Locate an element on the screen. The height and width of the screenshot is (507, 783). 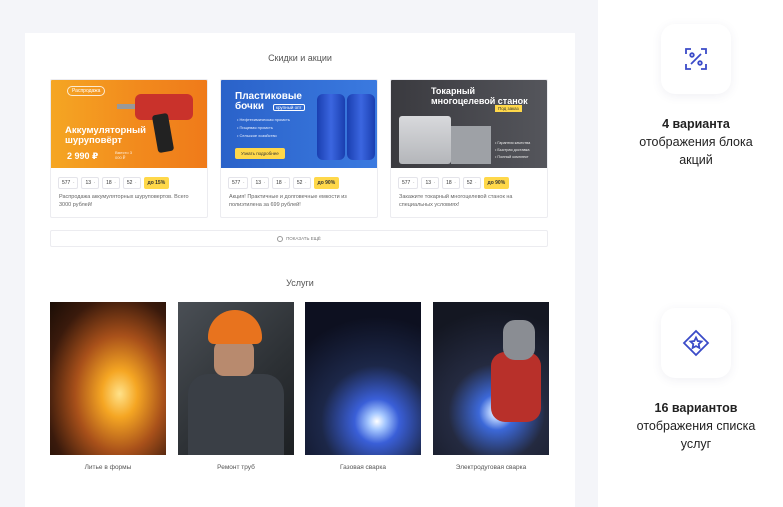
feature-services-text: 16 вариантов отображения списка услуг is located at coordinates (696, 426).